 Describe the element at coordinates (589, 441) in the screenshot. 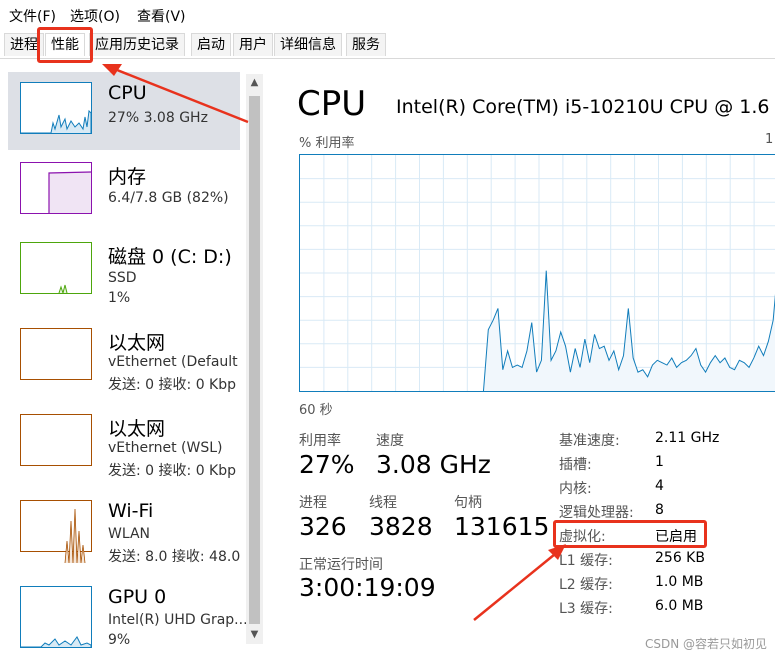

I see `base-speed-label: 基准速度:` at that location.